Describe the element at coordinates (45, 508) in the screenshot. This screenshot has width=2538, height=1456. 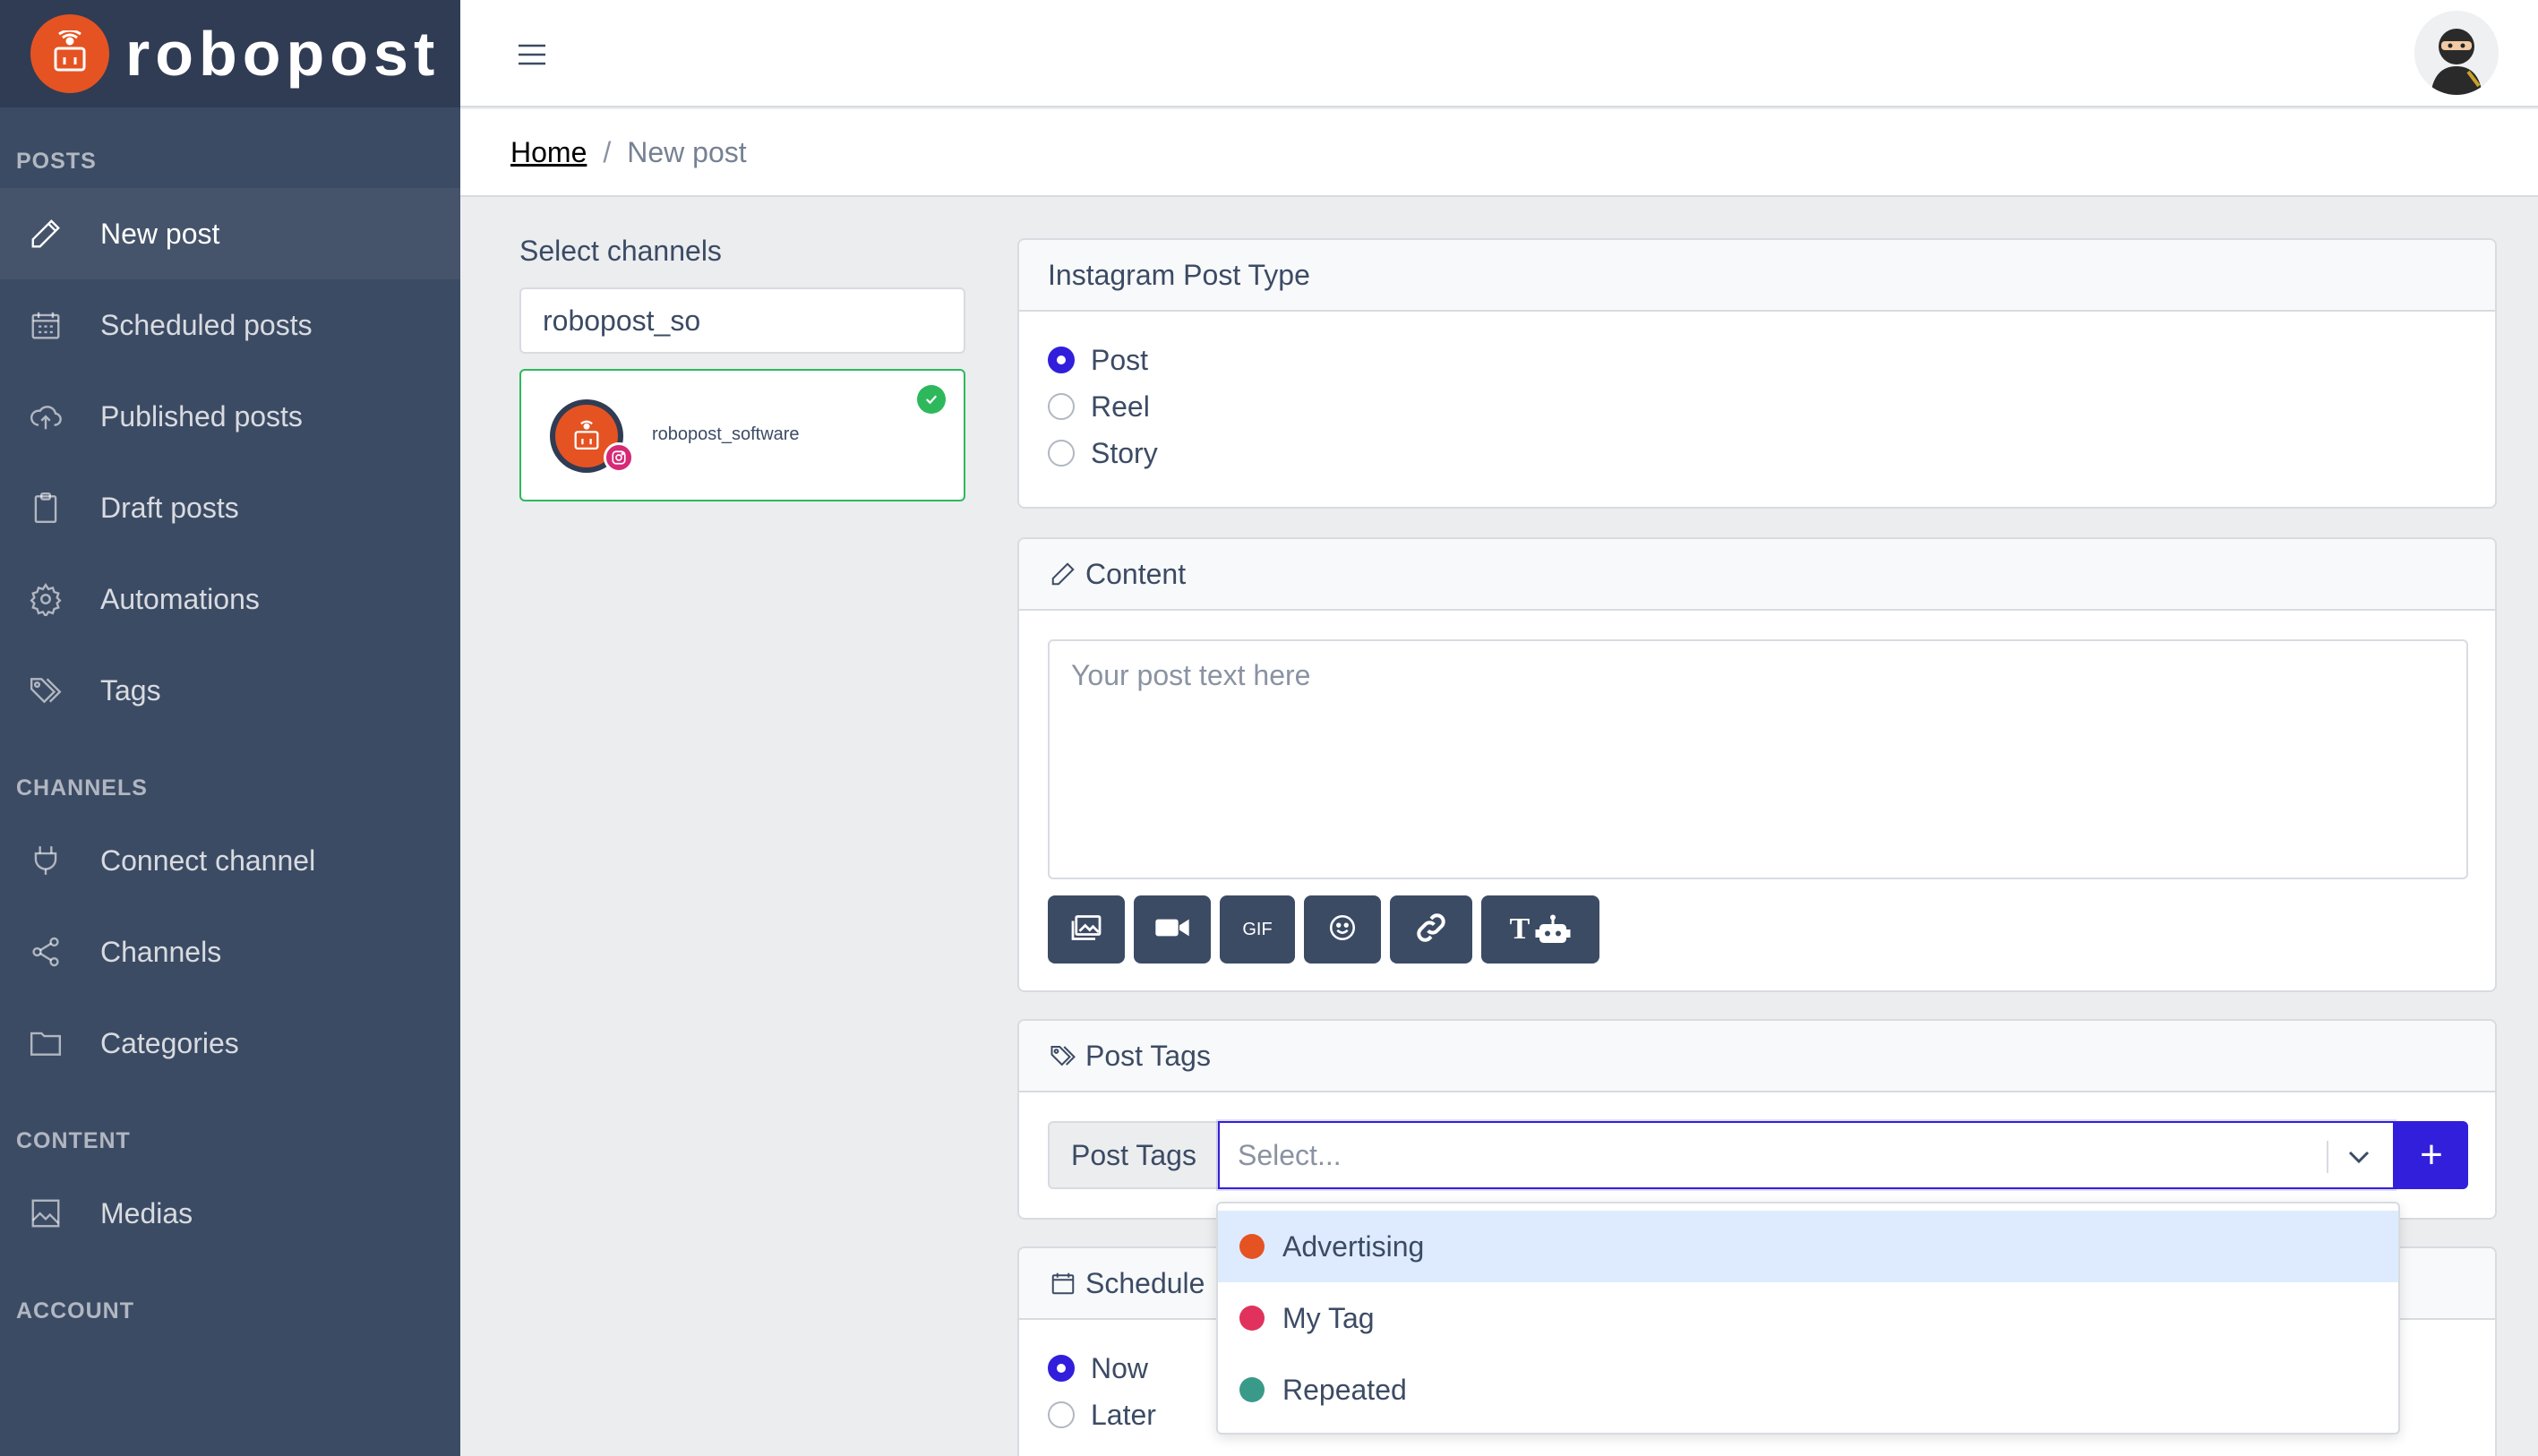
I see `clipboard-icon` at that location.